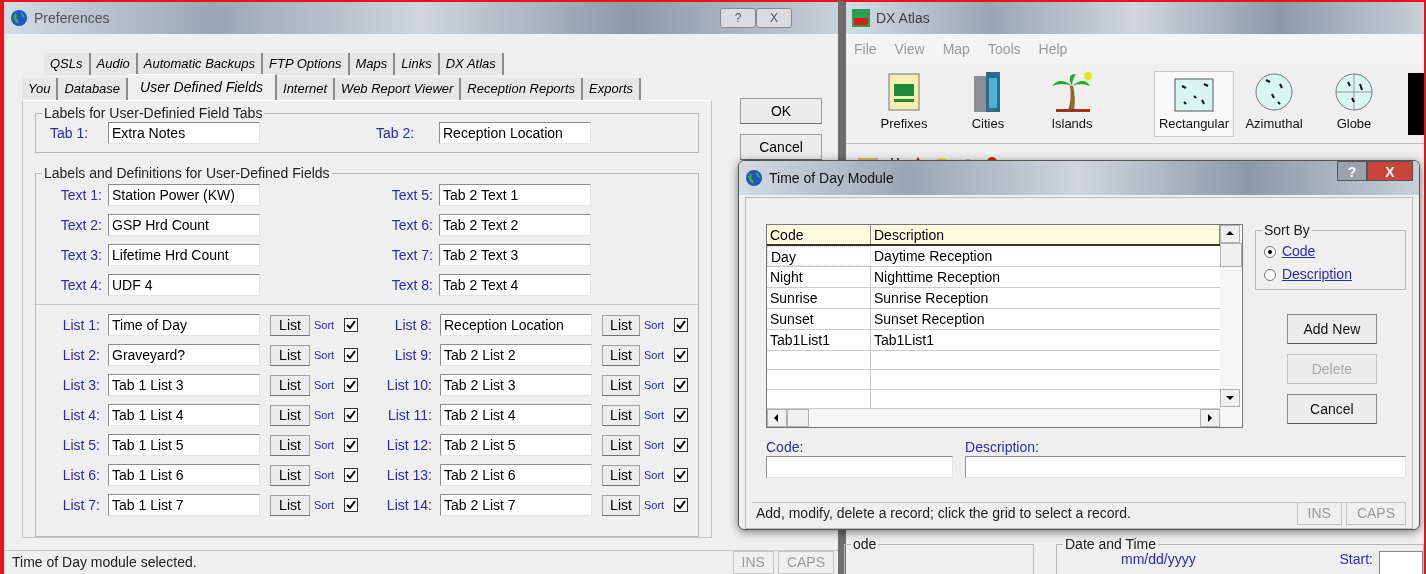 This screenshot has width=1426, height=574. Describe the element at coordinates (819, 340) in the screenshot. I see `table-cell: Tab1List1` at that location.